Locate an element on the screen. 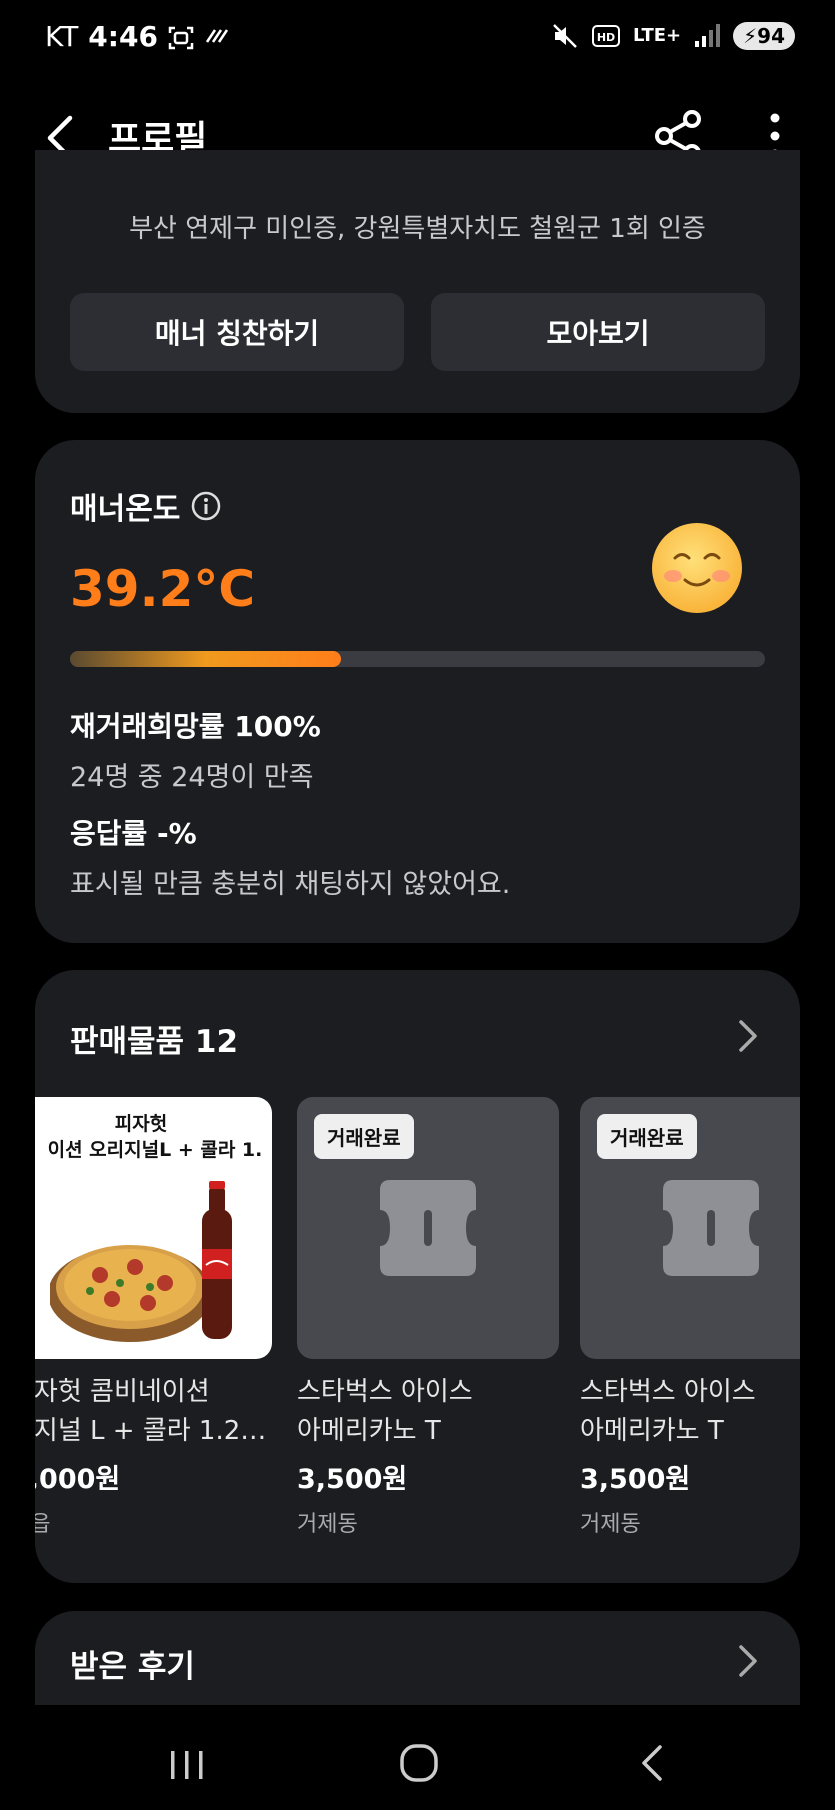 Image resolution: width=835 pixels, height=1810 pixels. signal-icon is located at coordinates (708, 35).